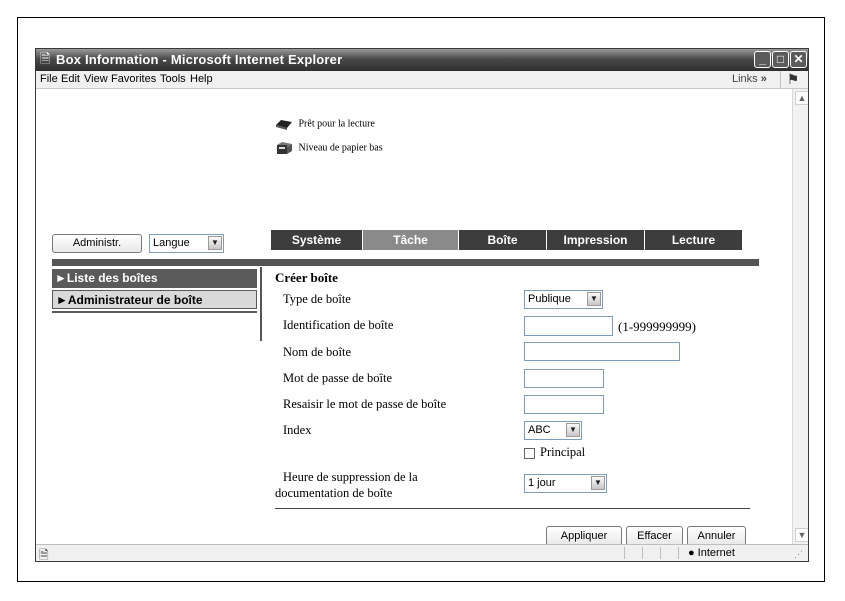  Describe the element at coordinates (284, 124) in the screenshot. I see `printer-ready-icon` at that location.